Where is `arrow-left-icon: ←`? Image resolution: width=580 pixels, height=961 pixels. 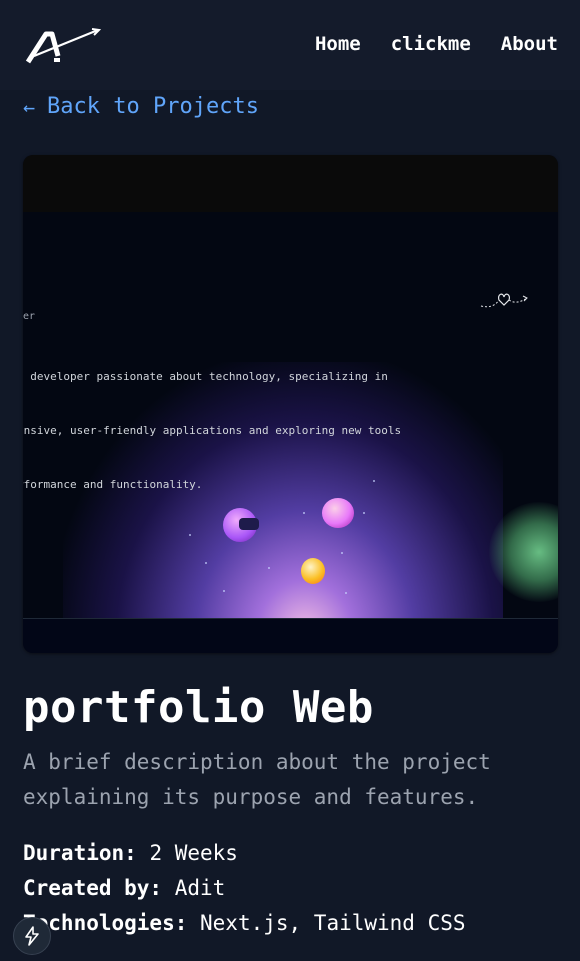
arrow-left-icon: ← is located at coordinates (29, 106).